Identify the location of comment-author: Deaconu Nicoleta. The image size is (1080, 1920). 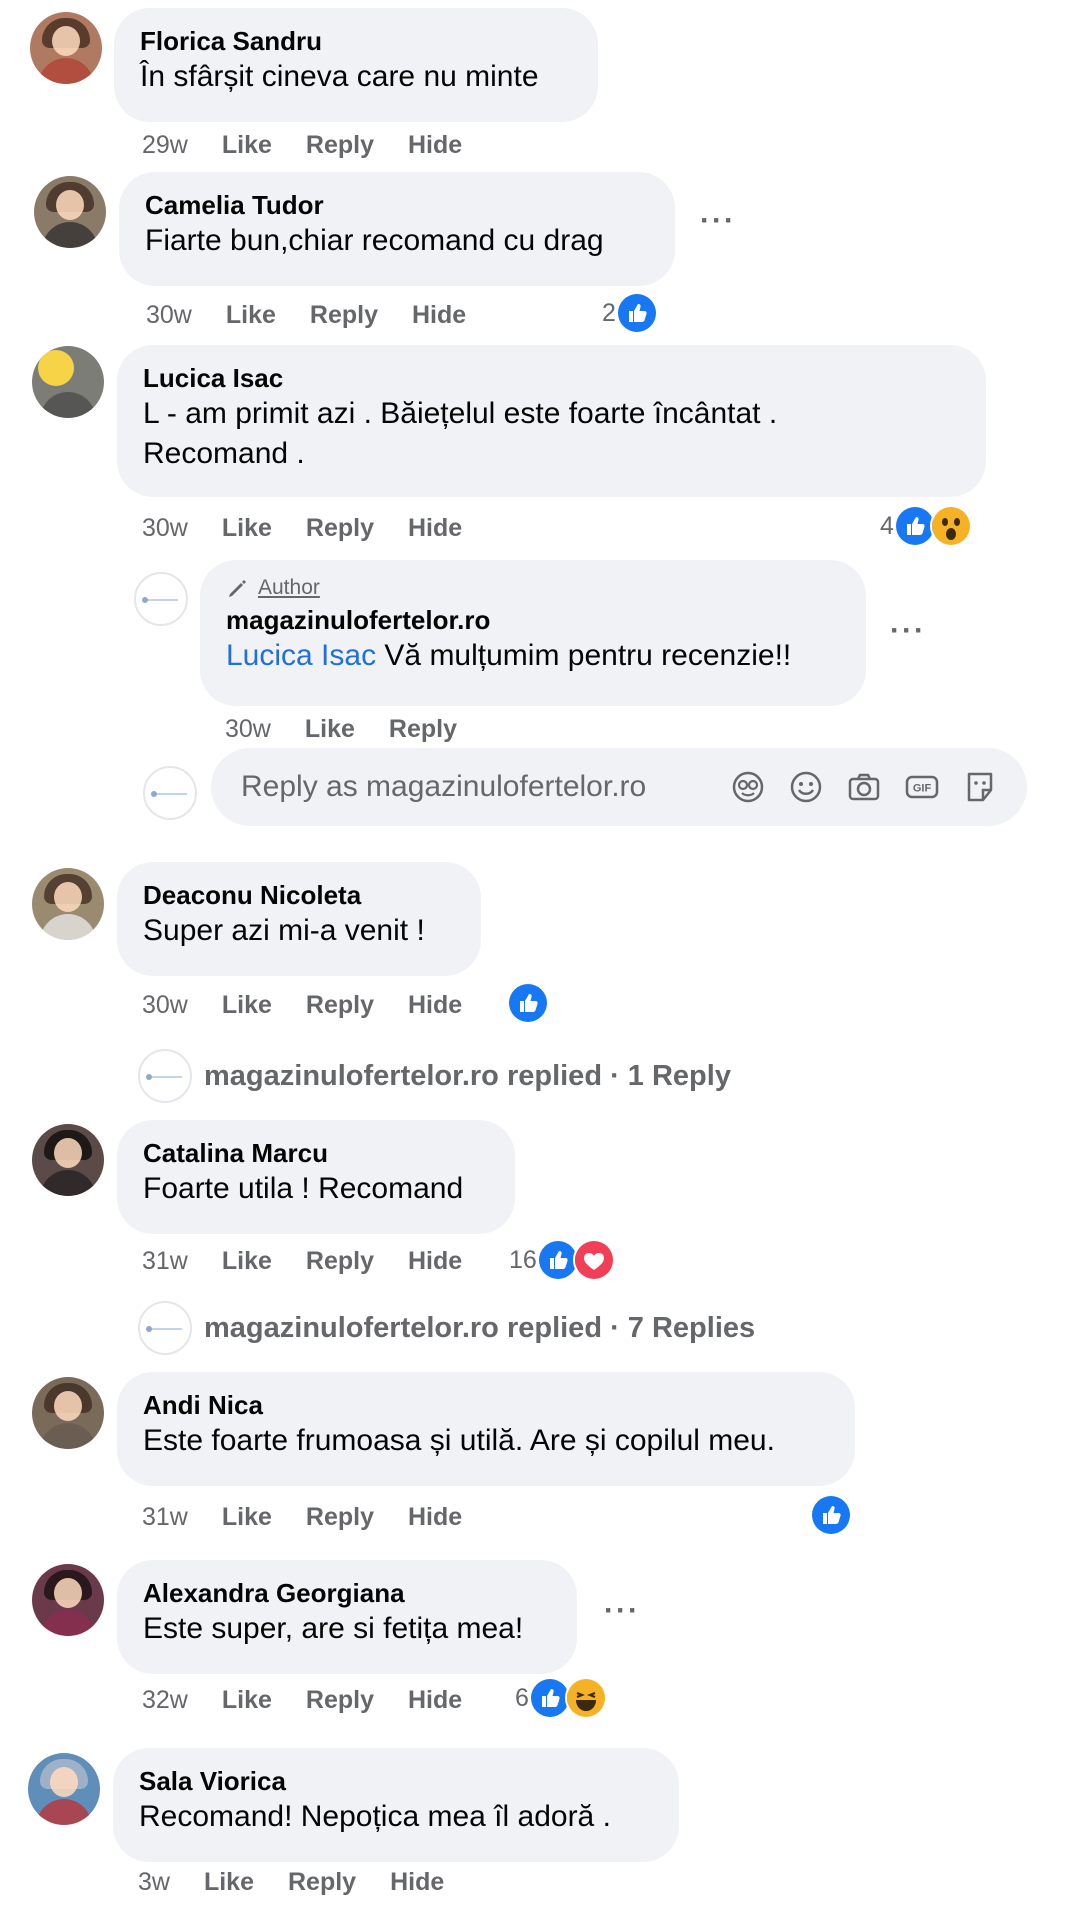
(299, 895).